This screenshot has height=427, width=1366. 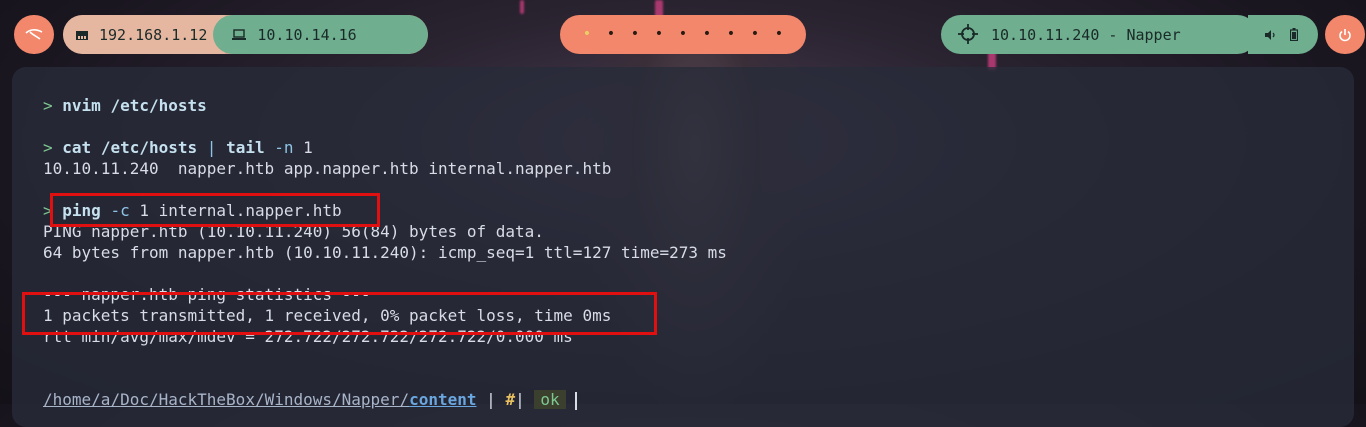 I want to click on target-label: 10.10.11.240 - Napper, so click(x=1086, y=34).